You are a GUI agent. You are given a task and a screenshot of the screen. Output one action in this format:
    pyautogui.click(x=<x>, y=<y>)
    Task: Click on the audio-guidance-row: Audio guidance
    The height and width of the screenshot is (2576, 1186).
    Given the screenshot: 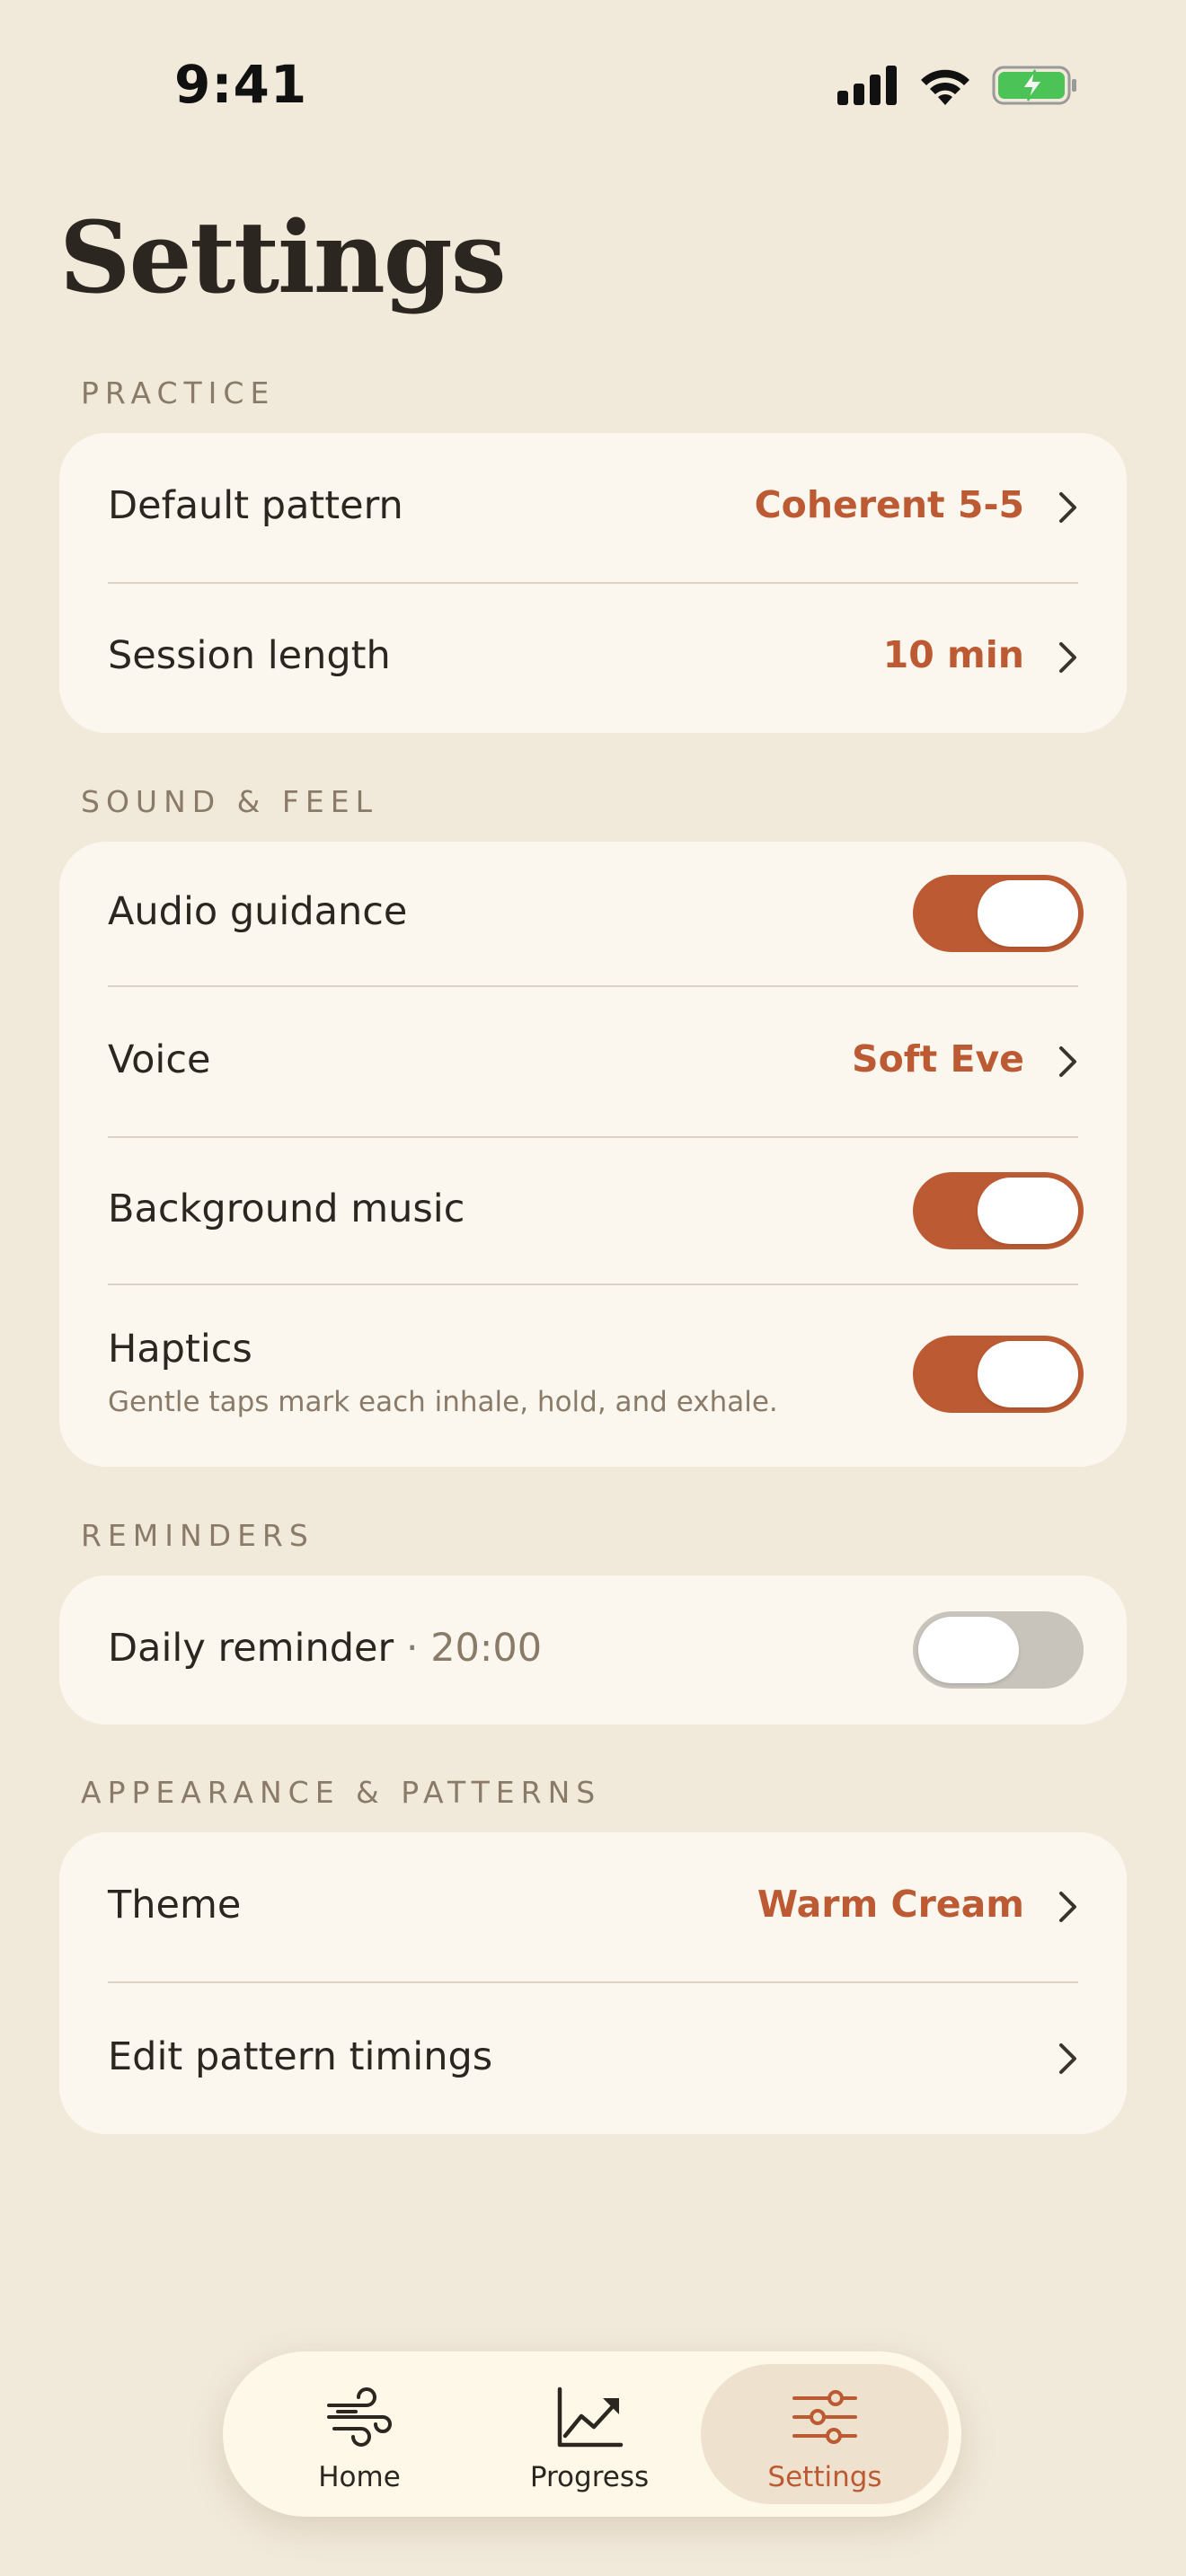 What is the action you would take?
    pyautogui.click(x=593, y=913)
    